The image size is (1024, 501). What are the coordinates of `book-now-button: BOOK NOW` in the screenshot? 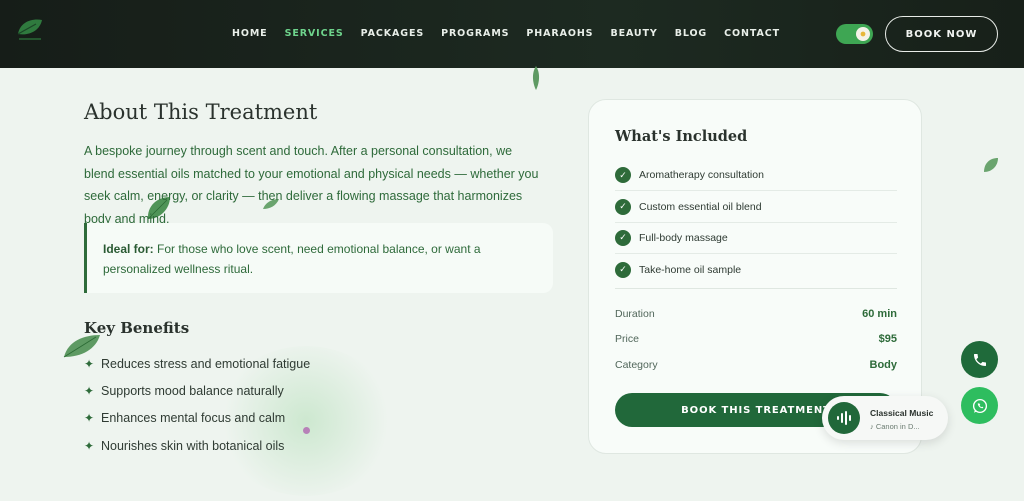 It's located at (941, 34).